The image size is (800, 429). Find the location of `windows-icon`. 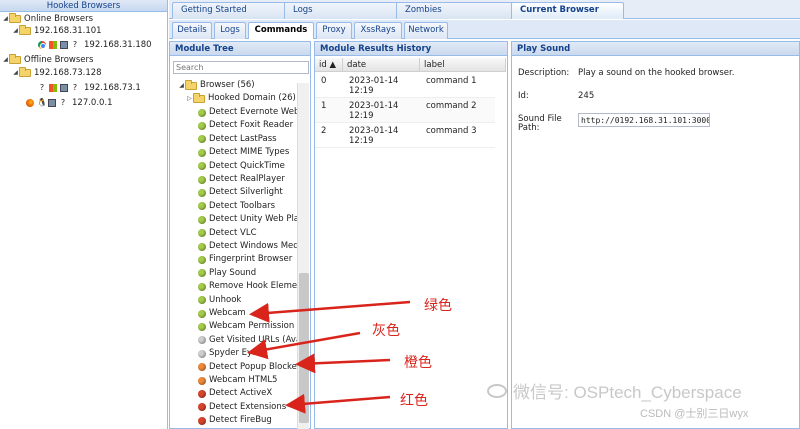

windows-icon is located at coordinates (53, 88).